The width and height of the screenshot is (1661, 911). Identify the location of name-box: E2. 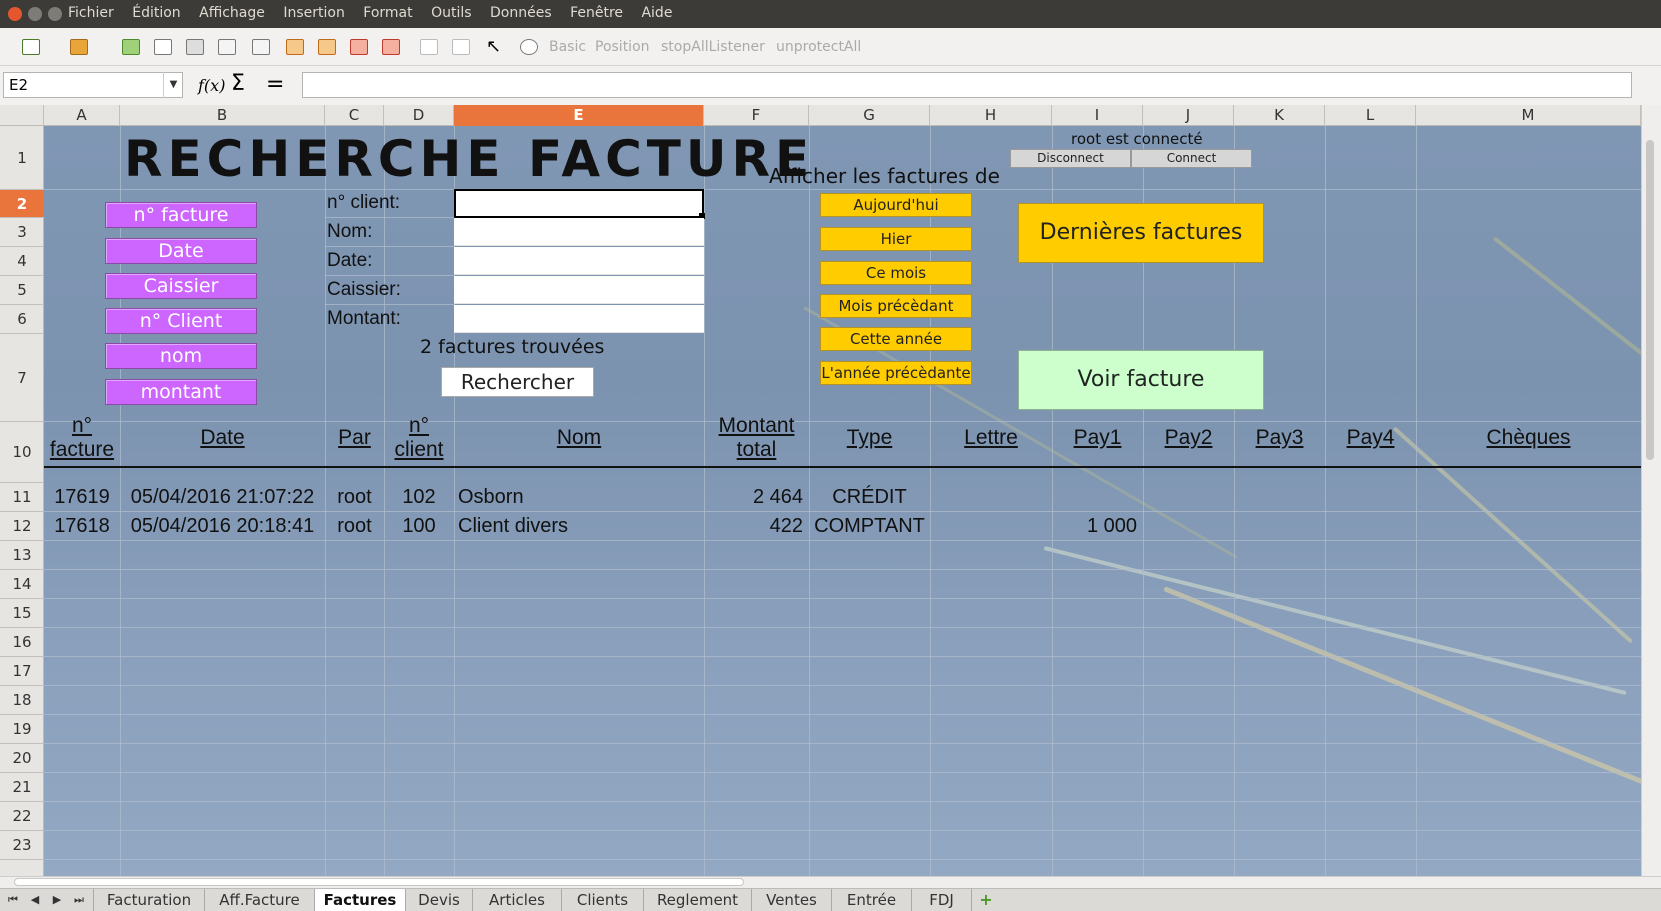
(93, 85).